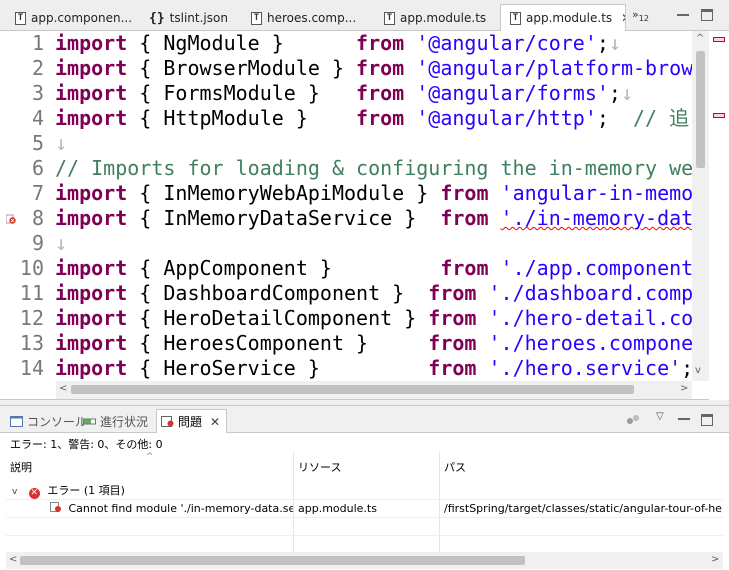  I want to click on line-number: 11, so click(31, 293).